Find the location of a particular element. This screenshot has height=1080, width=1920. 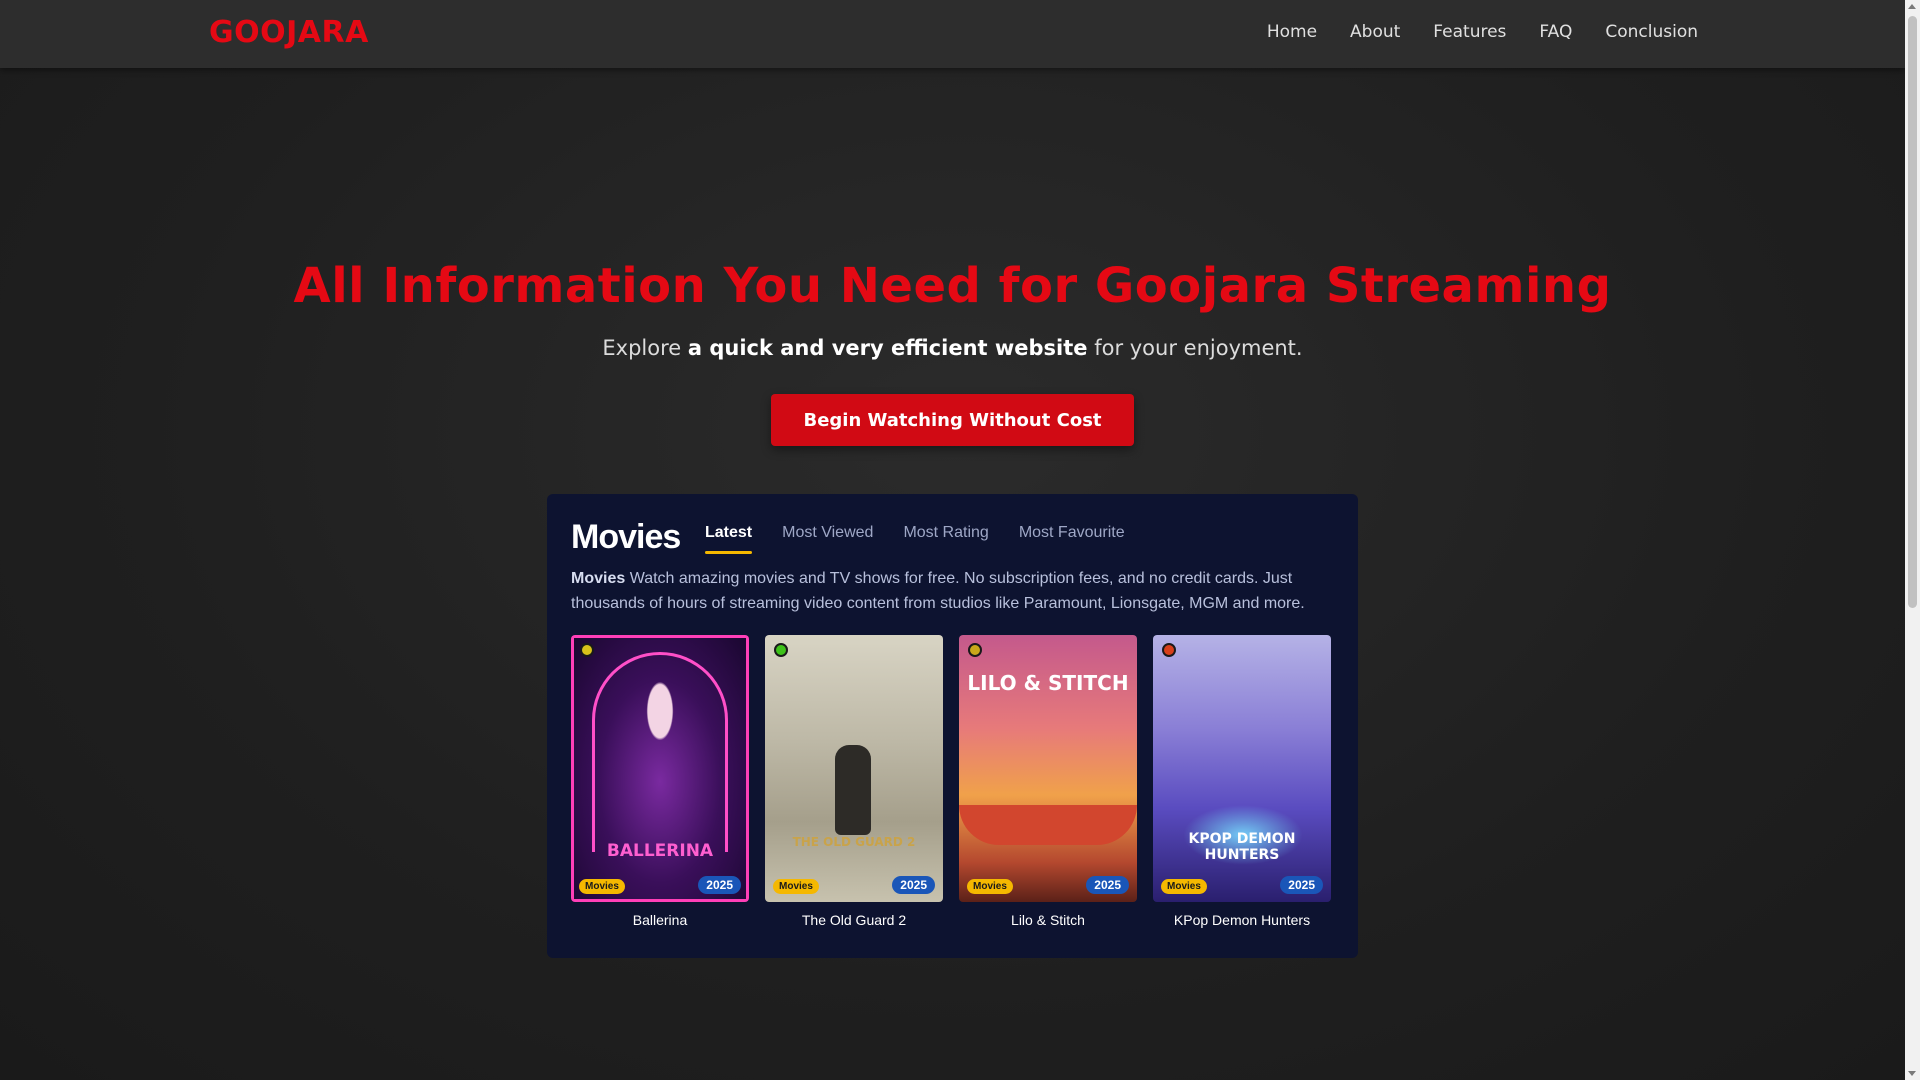

nav-link-home: Home is located at coordinates (1292, 32).